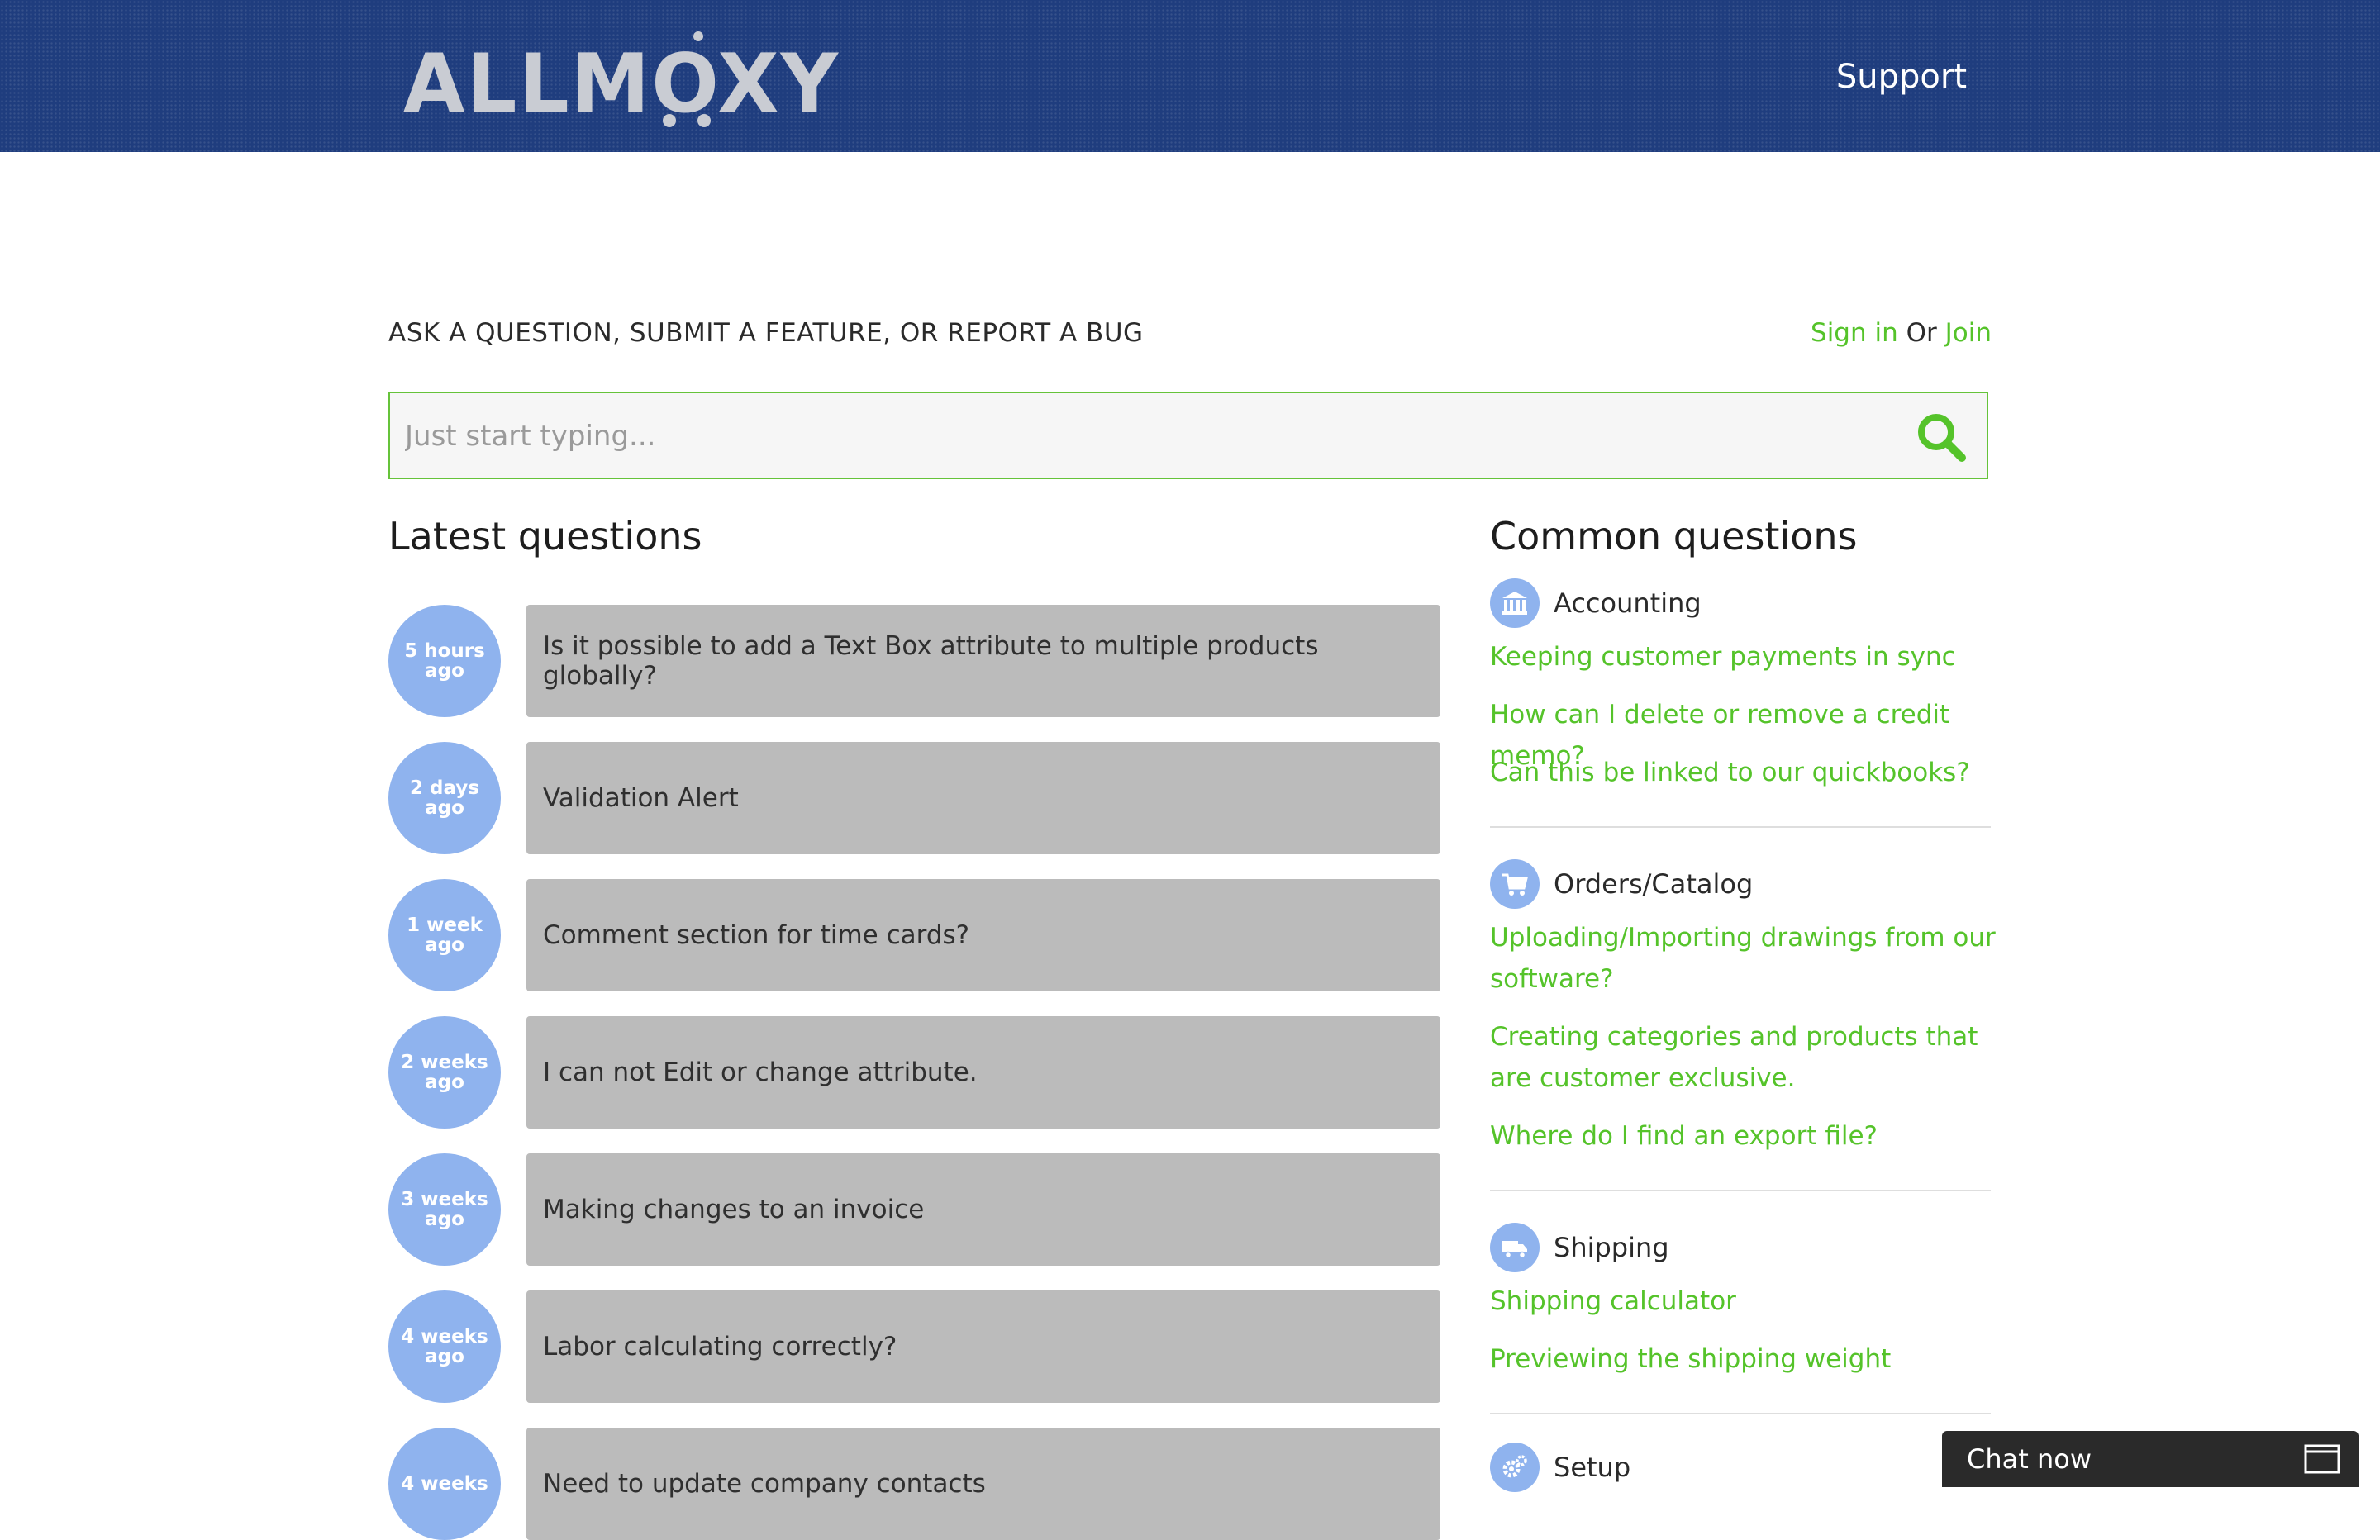 The height and width of the screenshot is (1540, 2380). What do you see at coordinates (444, 798) in the screenshot?
I see `time-badge: 2 days ago` at bounding box center [444, 798].